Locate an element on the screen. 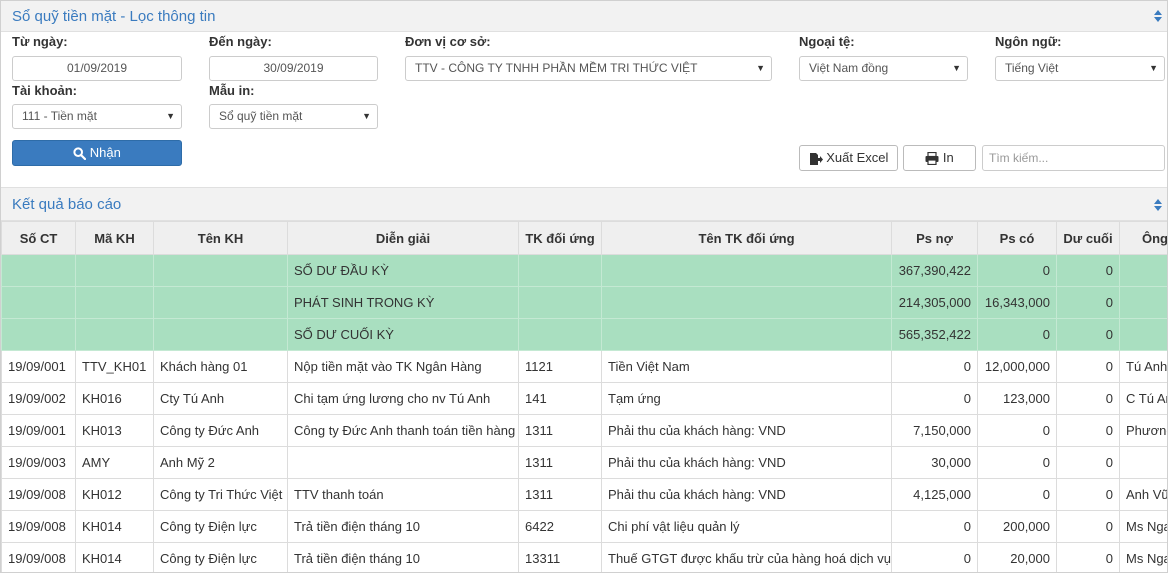 This screenshot has height=573, width=1168. summary-row: PHÁT SINH TRONG KỲ 214,305,000 16,343,000 0 is located at coordinates (584, 302).